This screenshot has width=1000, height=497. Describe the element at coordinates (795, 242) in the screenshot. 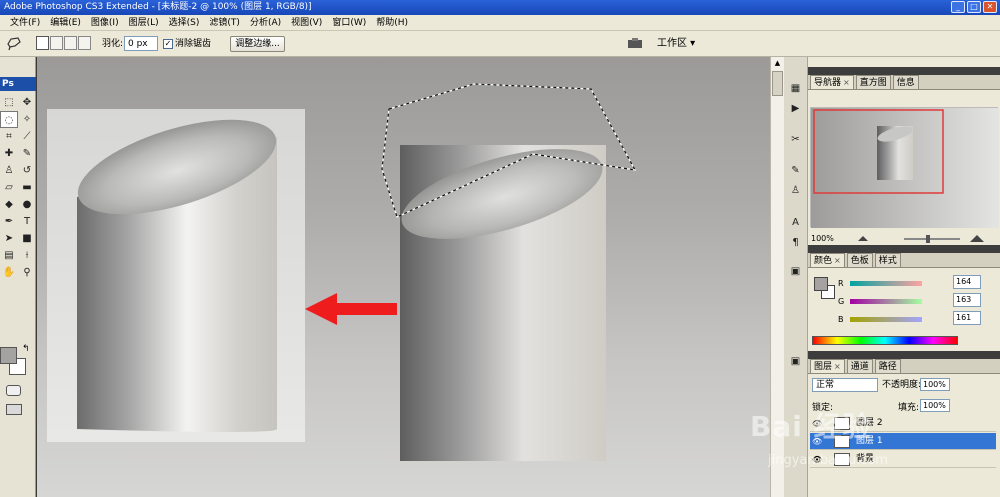

I see `paragraph-panel-icon: ¶` at that location.